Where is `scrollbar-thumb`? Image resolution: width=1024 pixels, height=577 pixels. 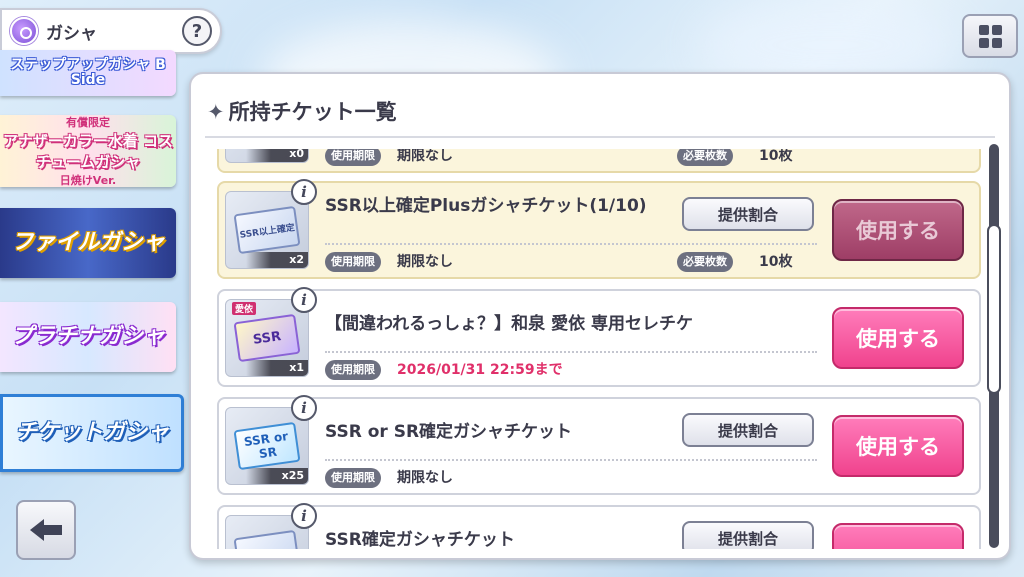
scrollbar-thumb is located at coordinates (994, 309).